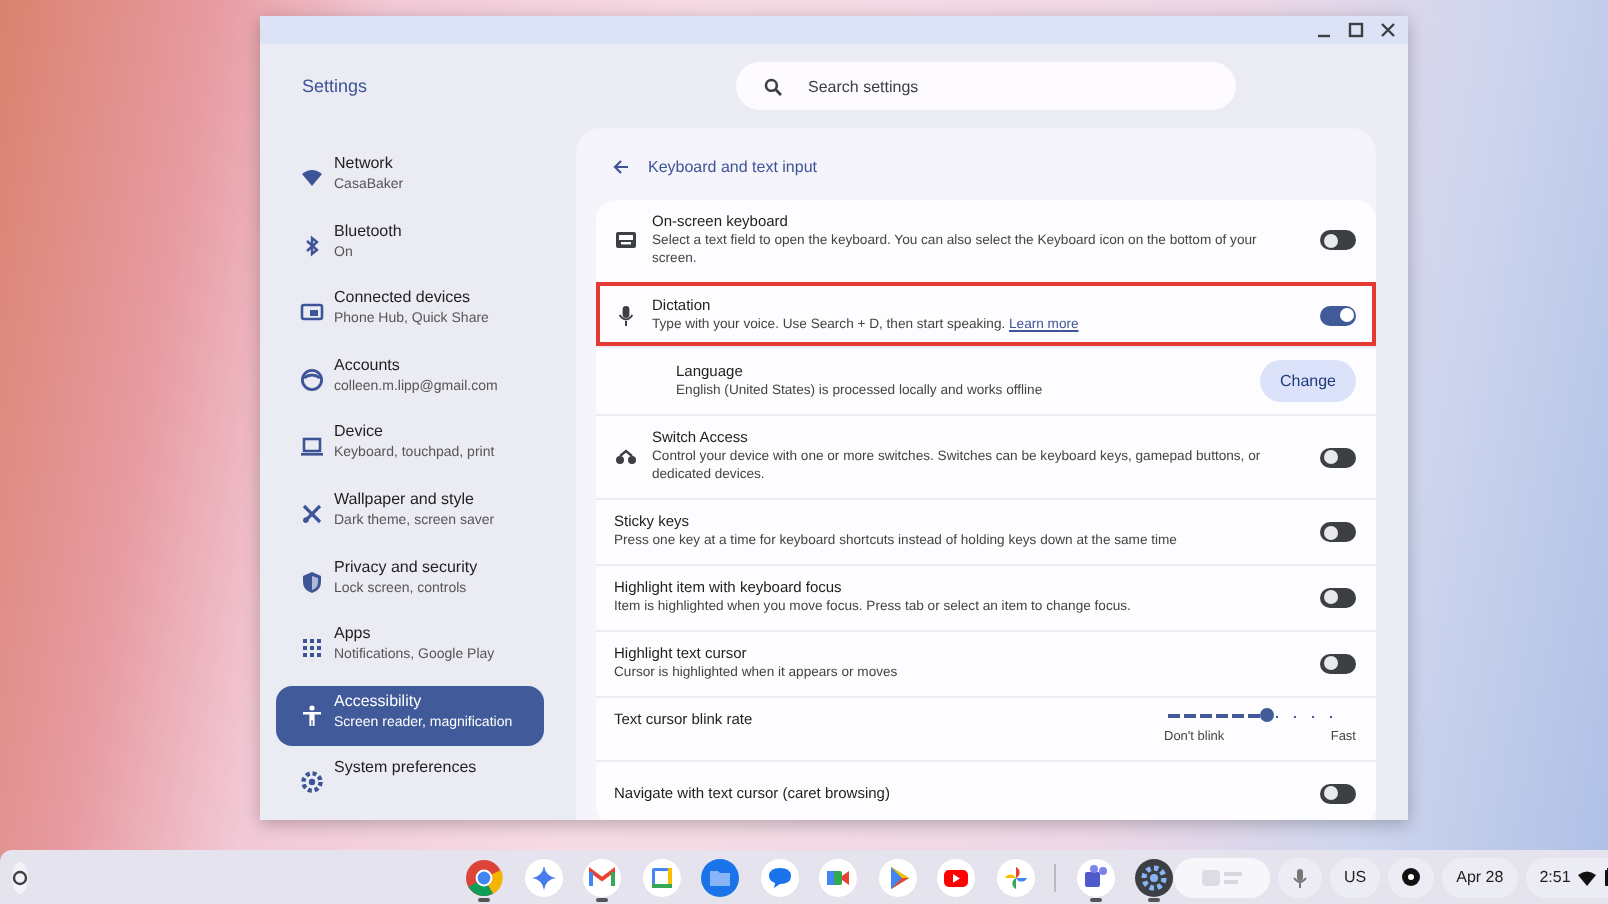 This screenshot has width=1608, height=904. What do you see at coordinates (661, 877) in the screenshot?
I see `calendar-icon` at bounding box center [661, 877].